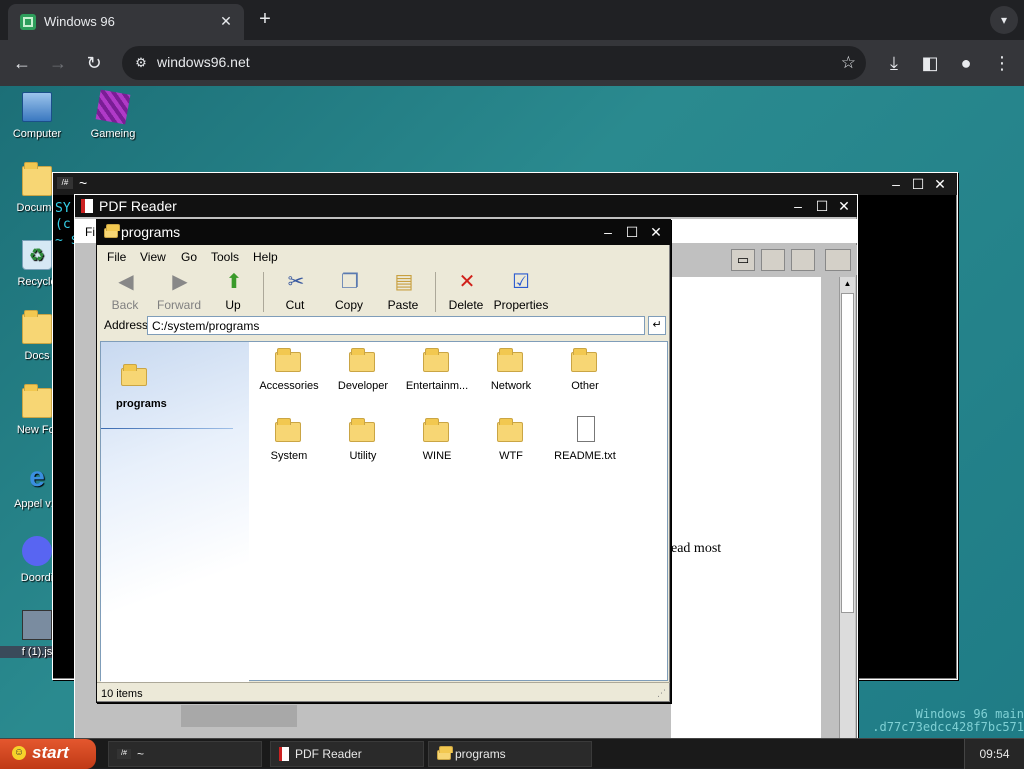 This screenshot has width=1024, height=769. Describe the element at coordinates (37, 551) in the screenshot. I see `discord-icon` at that location.